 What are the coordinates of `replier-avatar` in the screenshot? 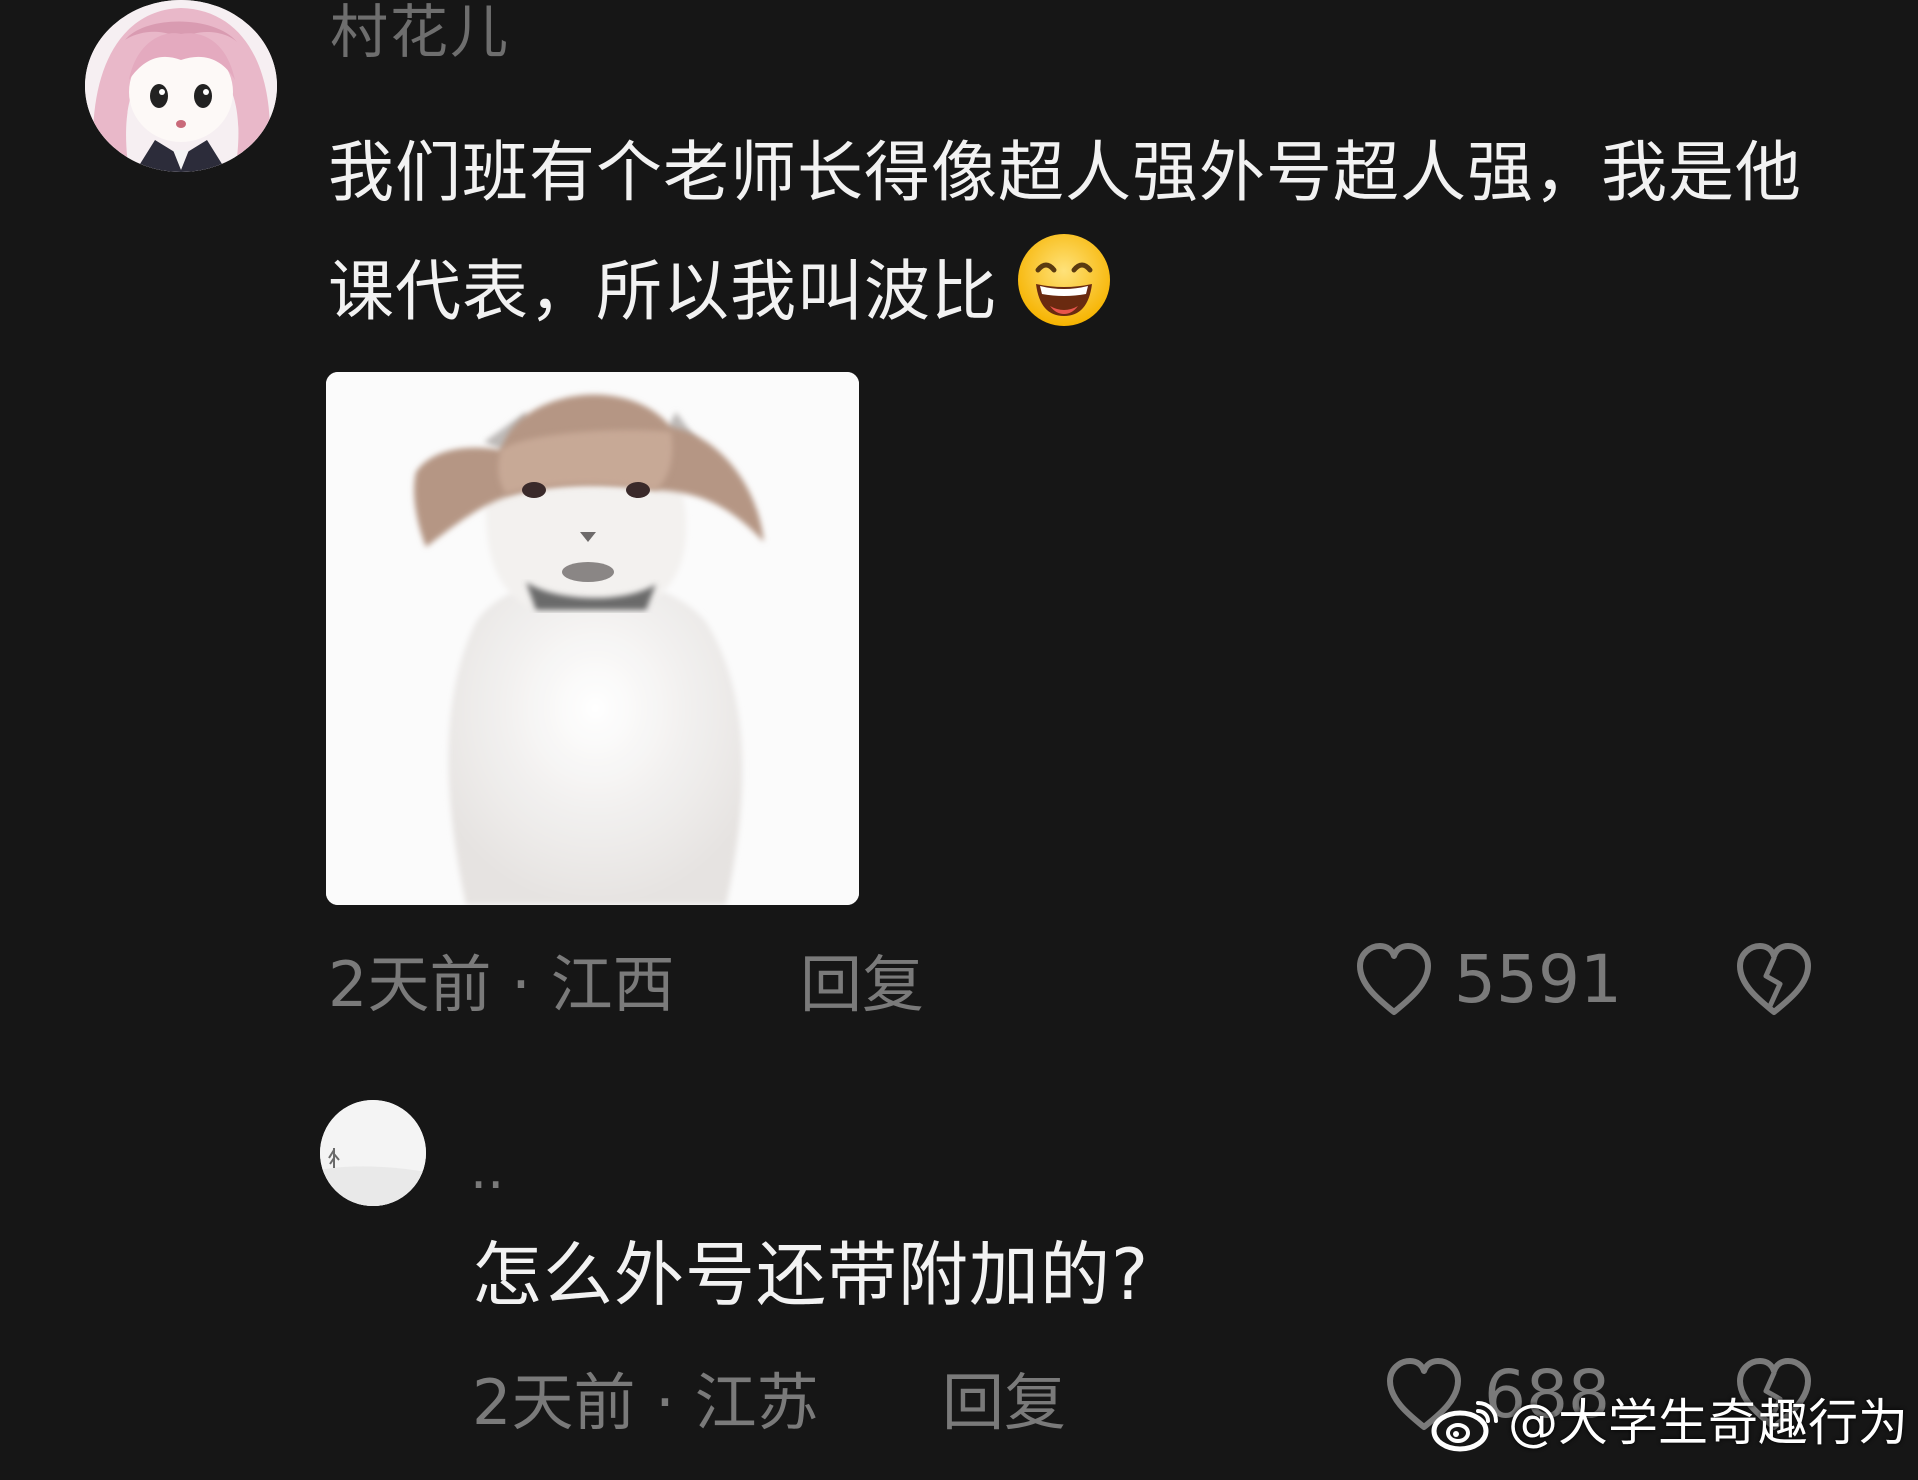 It's located at (373, 1153).